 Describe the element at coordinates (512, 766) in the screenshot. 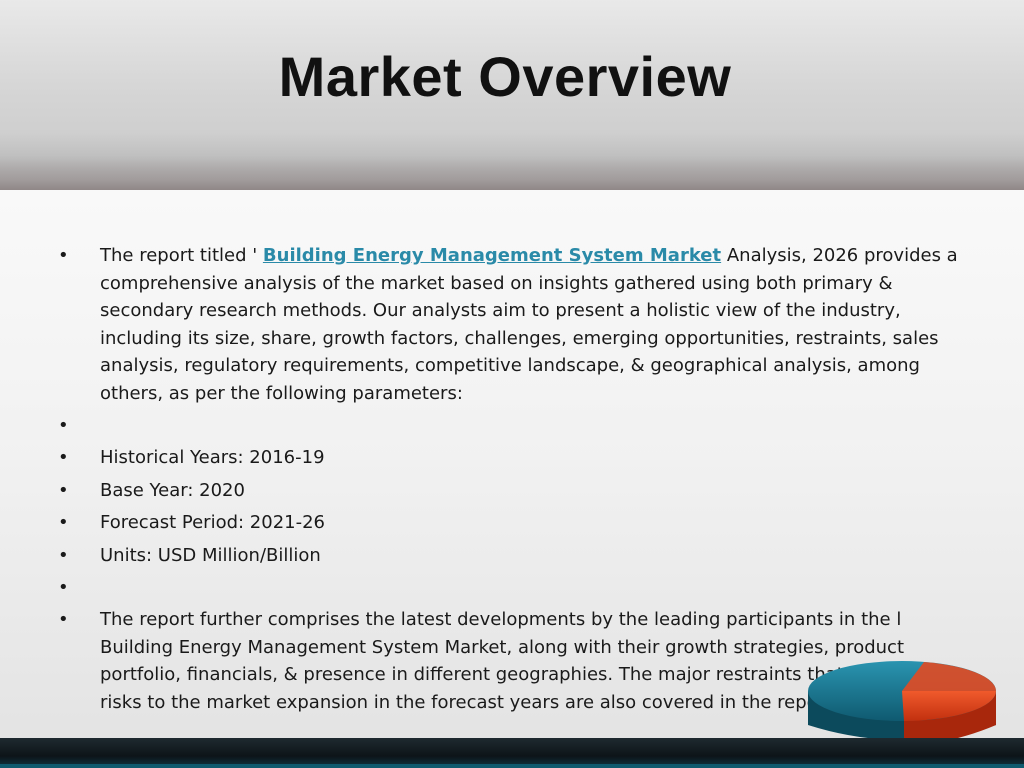

I see `footer-accent-line` at that location.